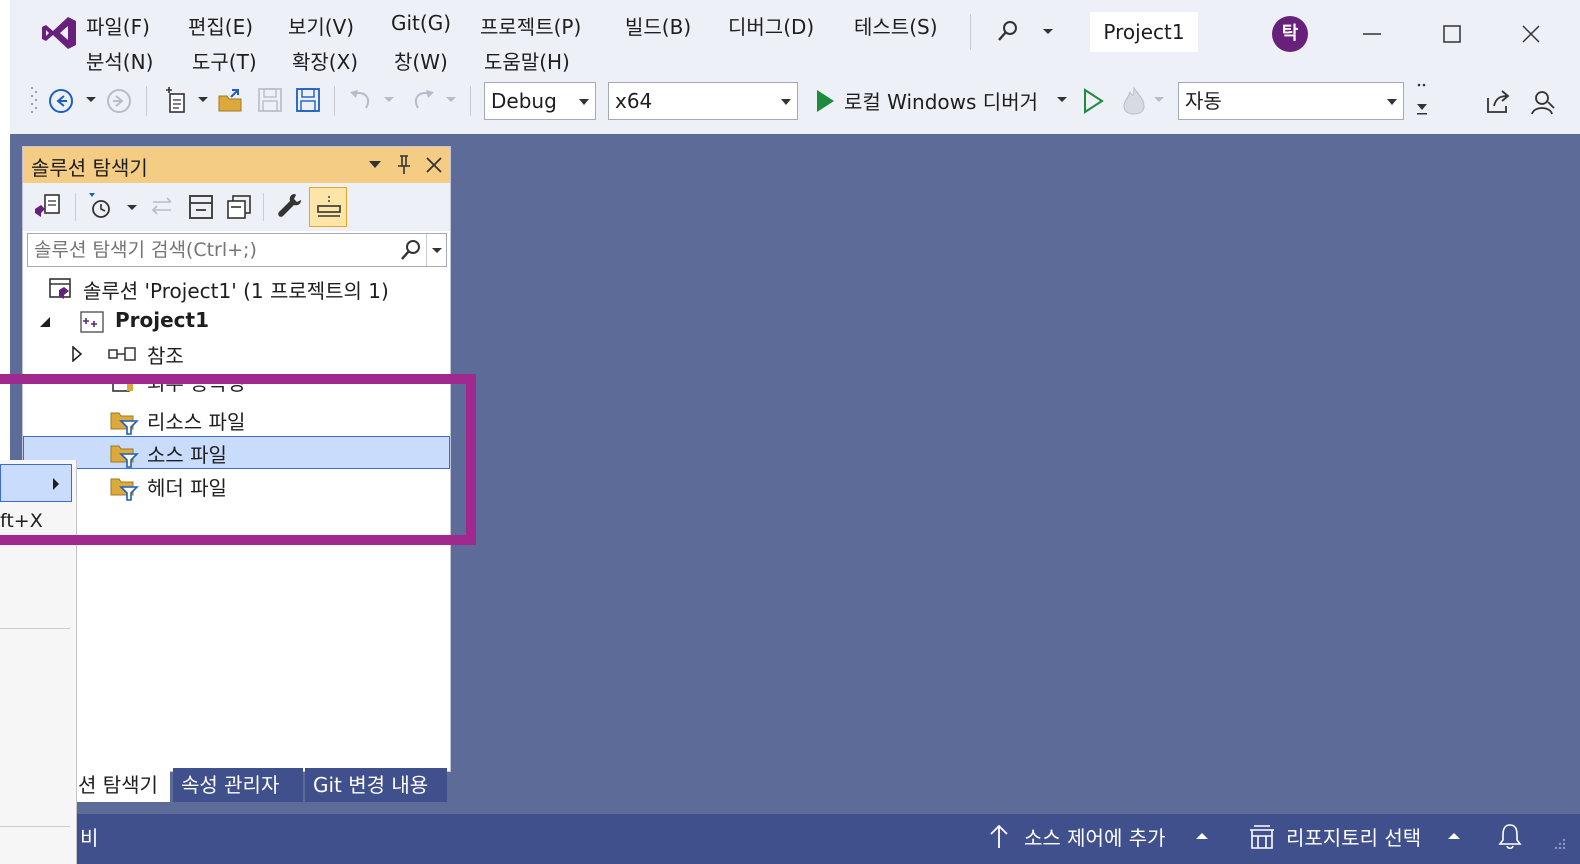  I want to click on cpp-project-icon, so click(92, 322).